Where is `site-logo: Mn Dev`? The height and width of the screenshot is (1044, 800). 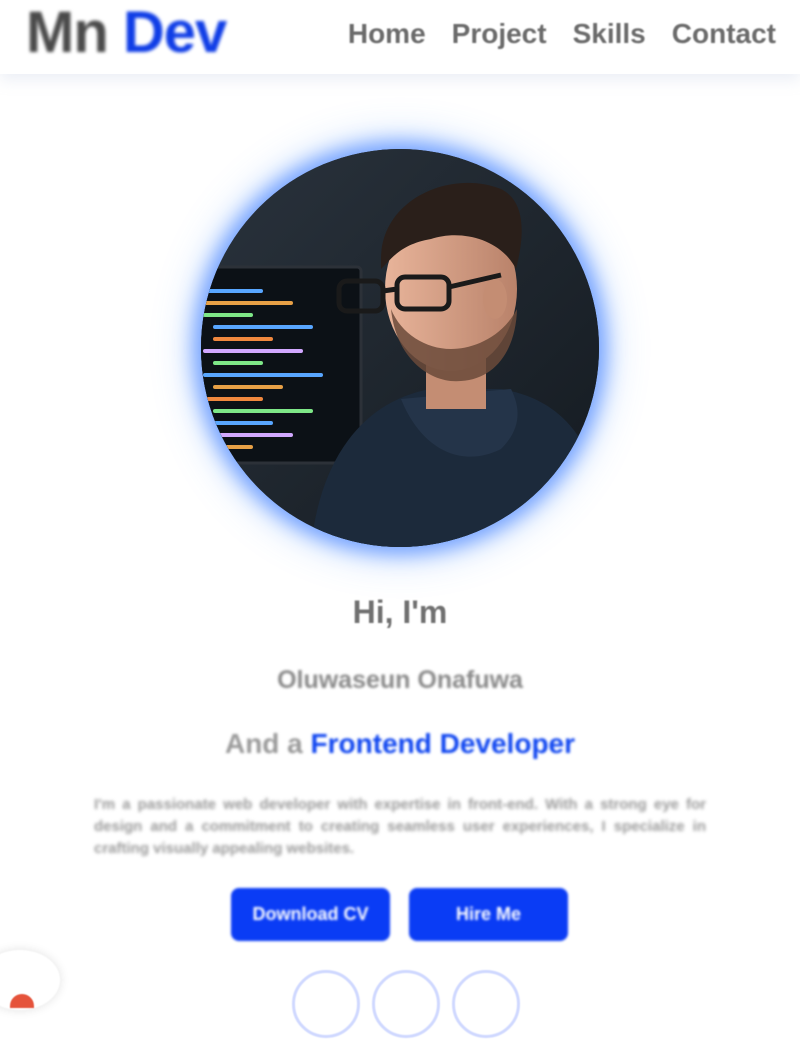
site-logo: Mn Dev is located at coordinates (126, 32).